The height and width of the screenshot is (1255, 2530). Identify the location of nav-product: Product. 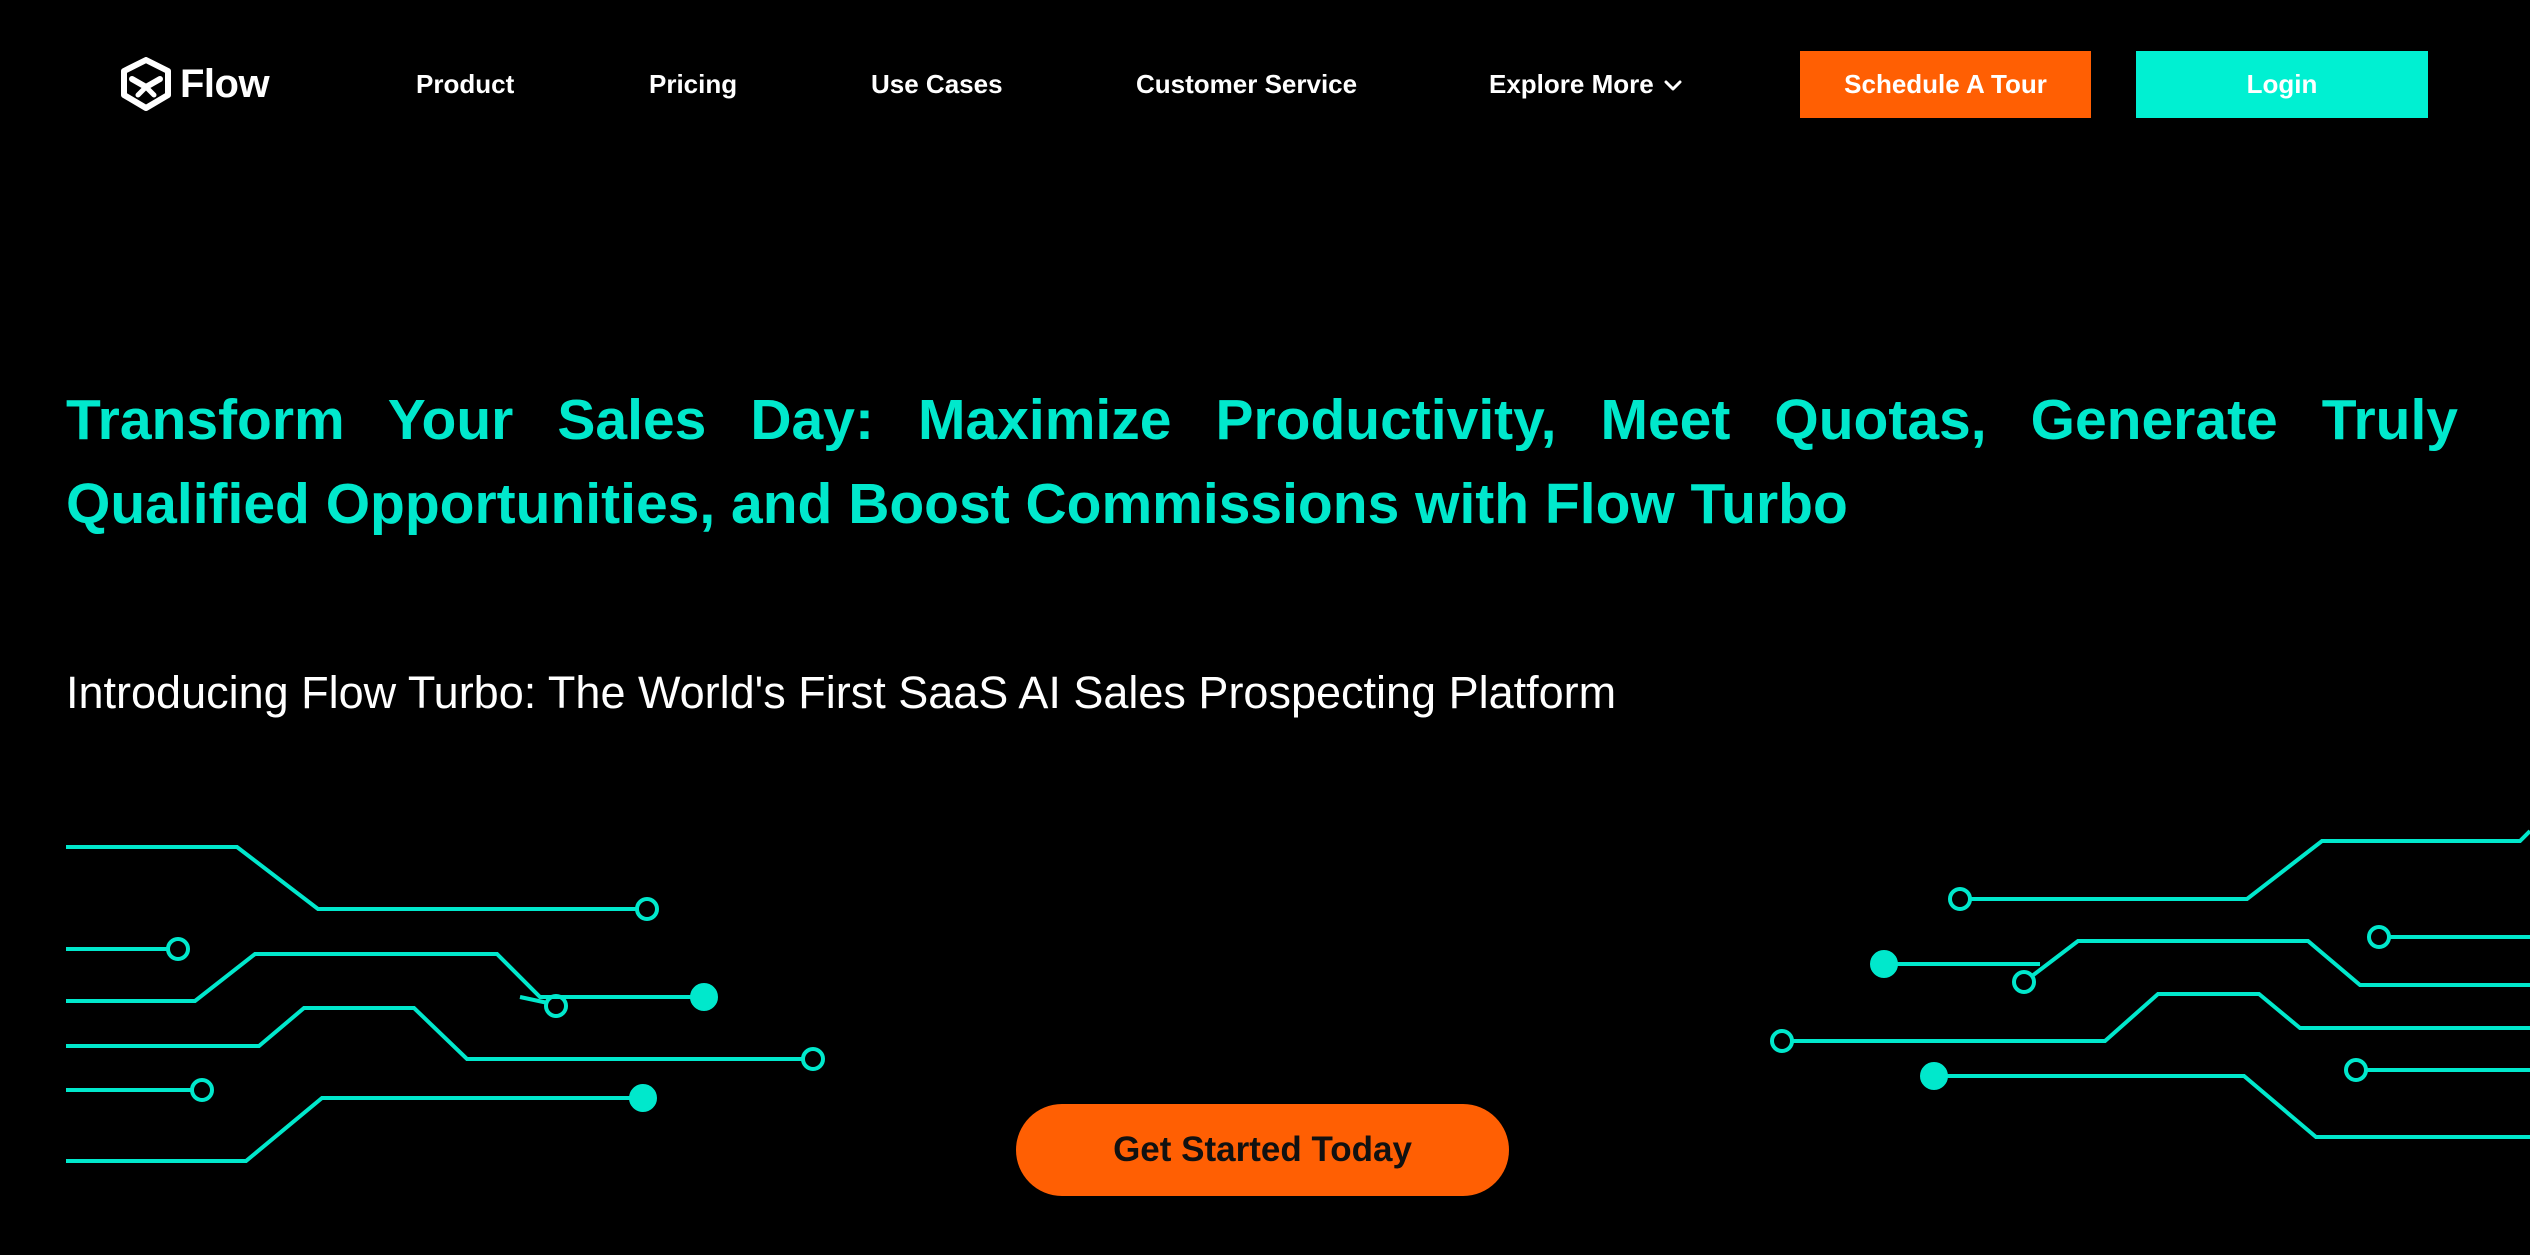
(465, 84).